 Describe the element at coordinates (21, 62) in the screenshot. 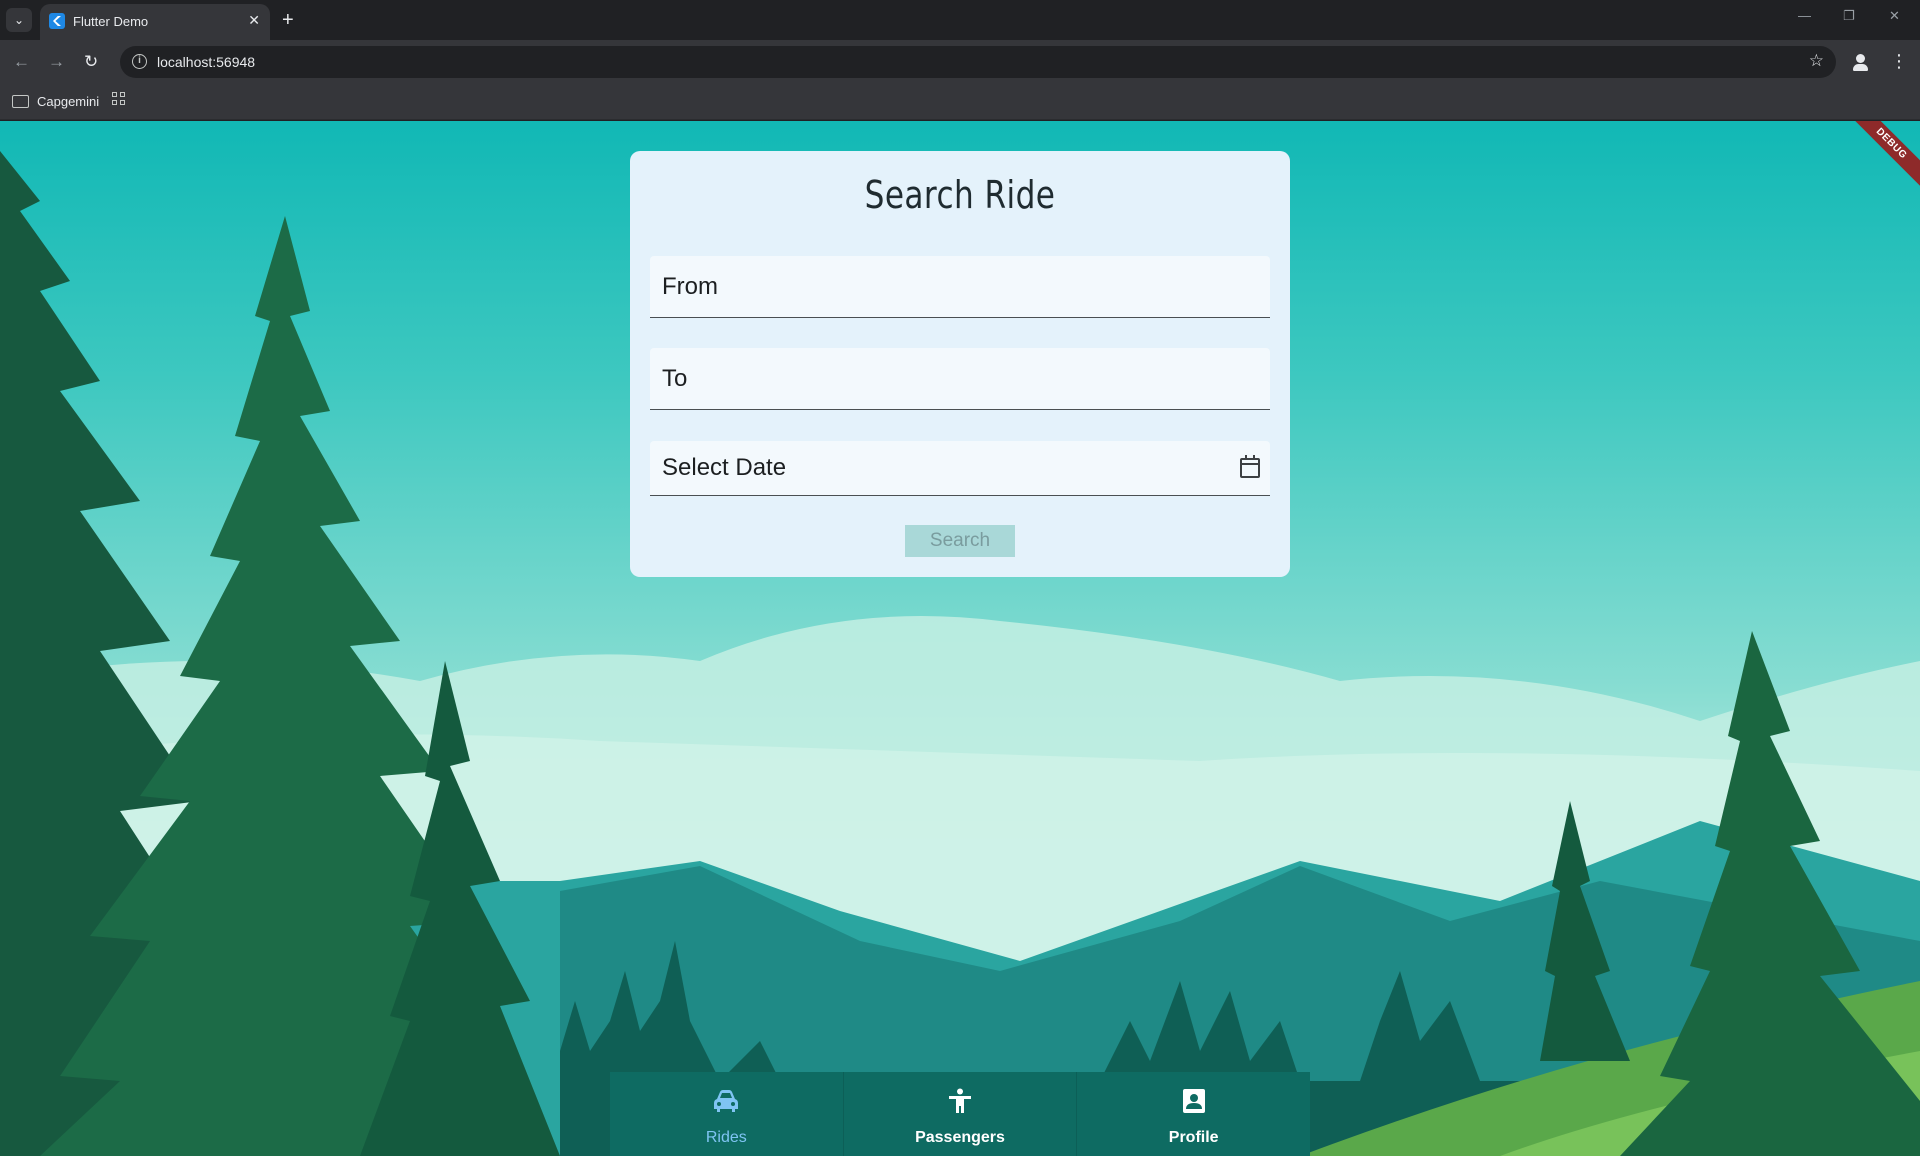

I see `back-arrow-icon: ←` at that location.